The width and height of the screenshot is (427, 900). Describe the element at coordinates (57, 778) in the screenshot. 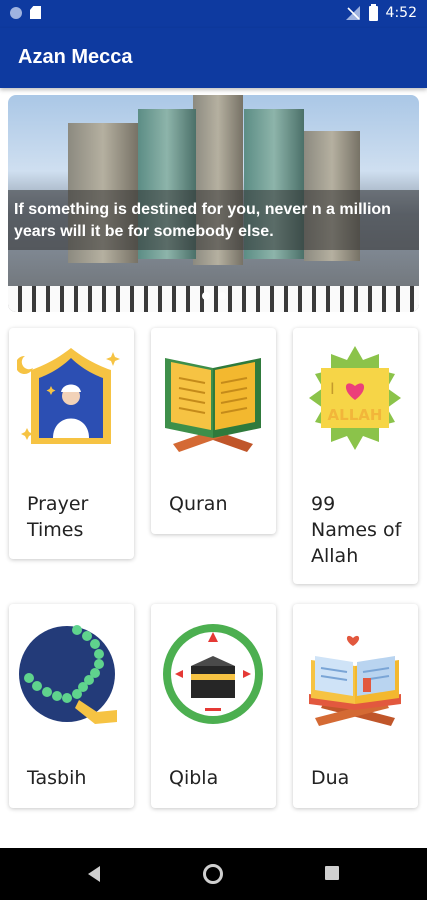

I see `card-label: Tasbih` at that location.